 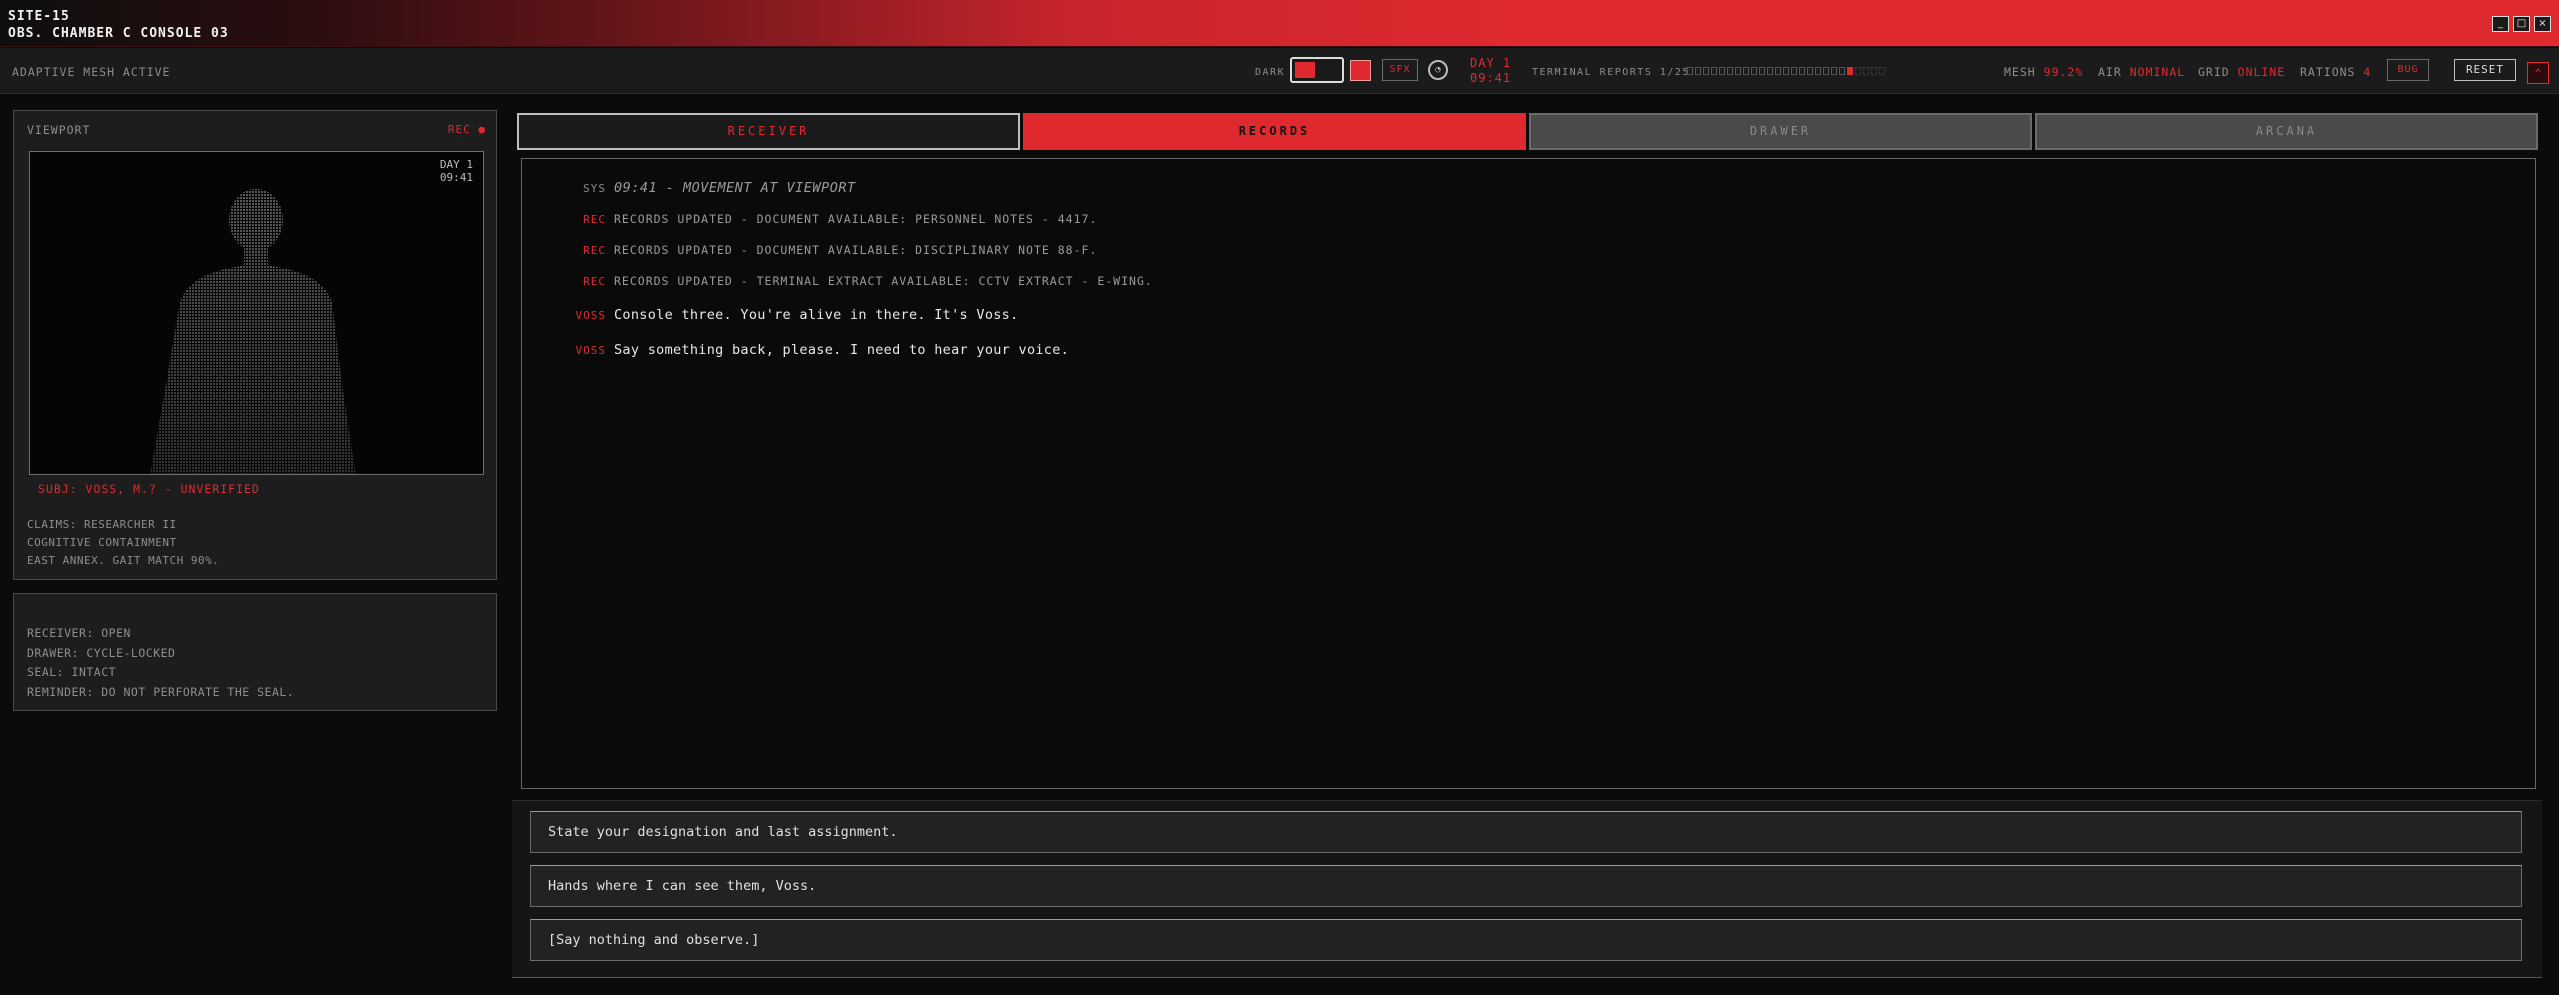 What do you see at coordinates (2157, 72) in the screenshot?
I see `air-value: NOMINAL` at bounding box center [2157, 72].